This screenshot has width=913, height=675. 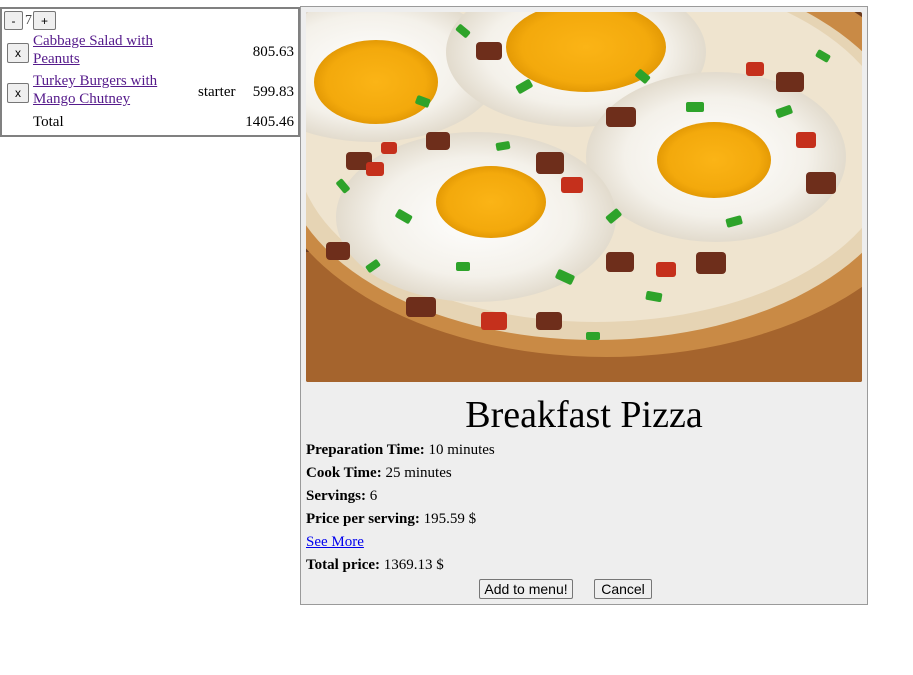 I want to click on cook-time: Cook Time: 25 minutes, so click(x=379, y=473).